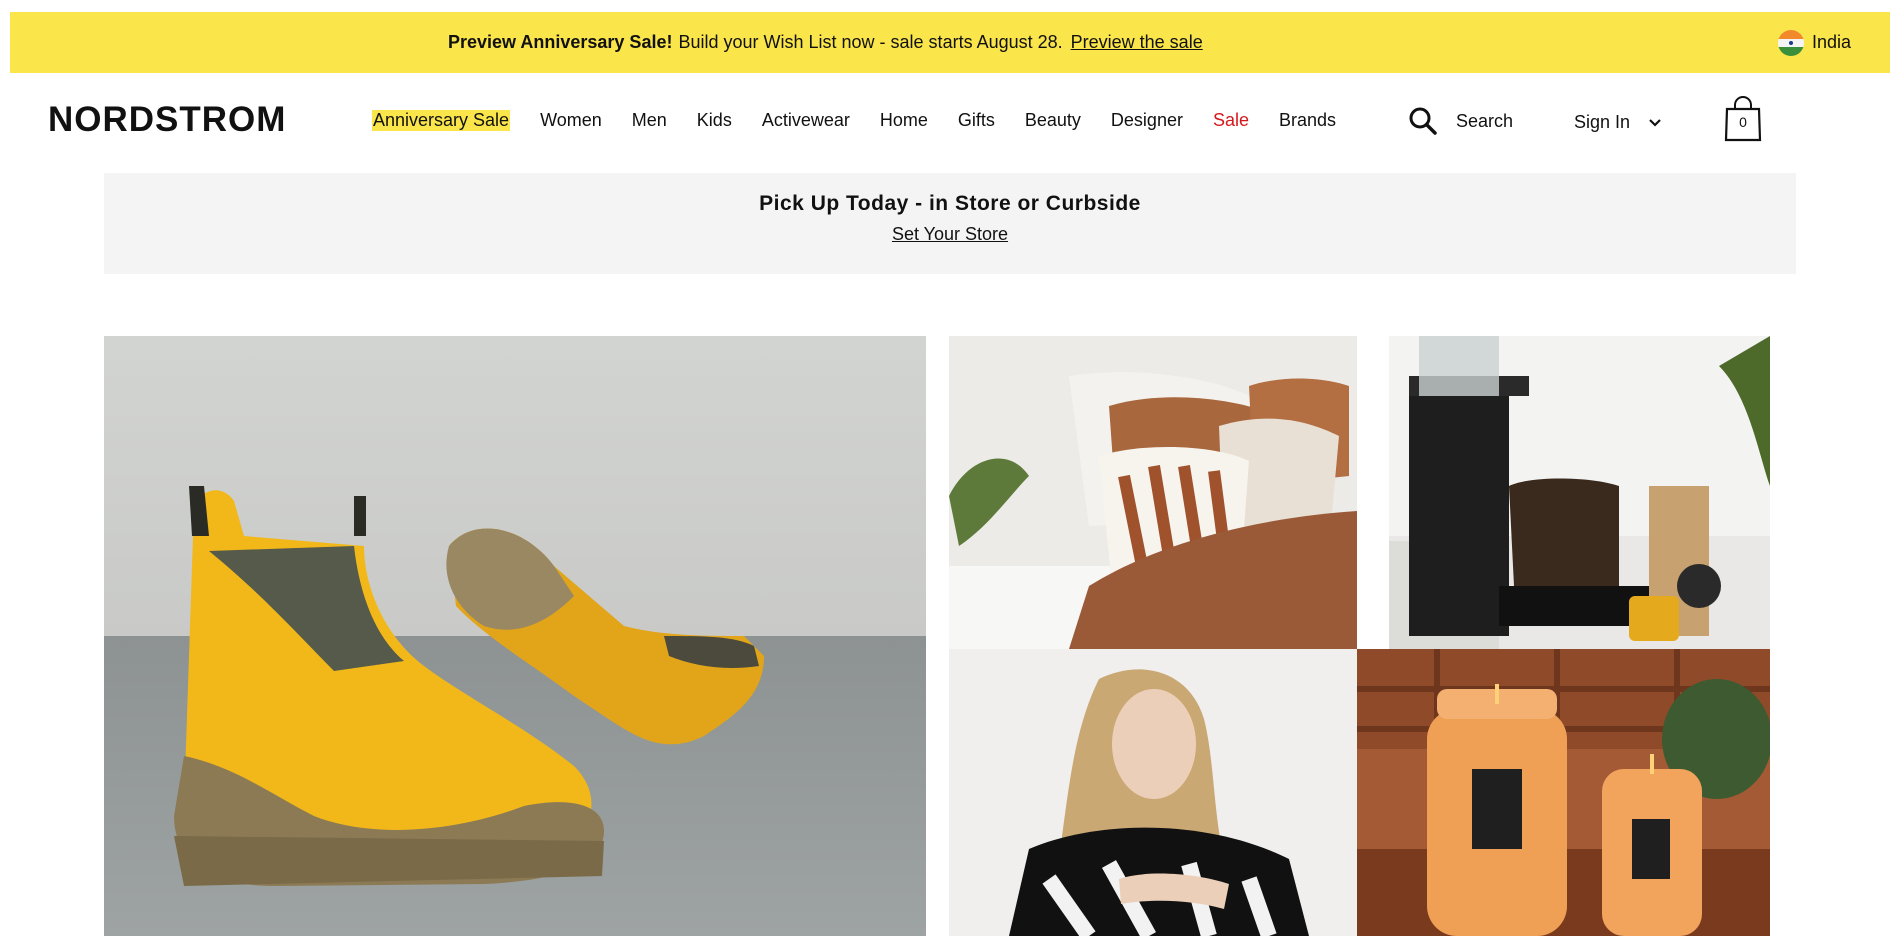 This screenshot has height=936, width=1896. Describe the element at coordinates (1743, 122) in the screenshot. I see `bag-count: 0` at that location.